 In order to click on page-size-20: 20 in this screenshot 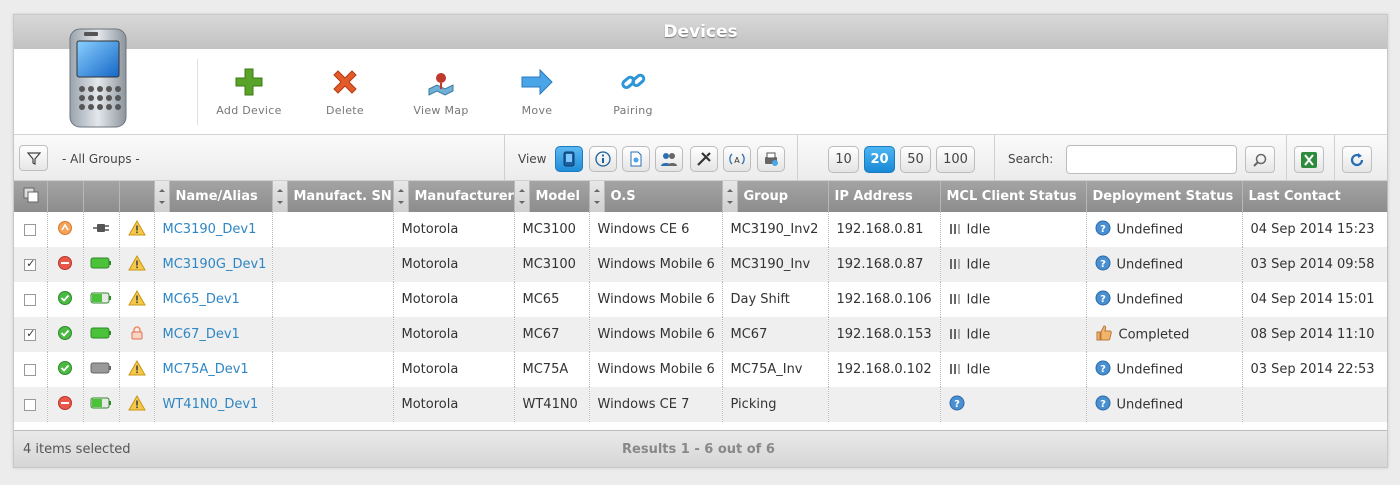, I will do `click(879, 159)`.